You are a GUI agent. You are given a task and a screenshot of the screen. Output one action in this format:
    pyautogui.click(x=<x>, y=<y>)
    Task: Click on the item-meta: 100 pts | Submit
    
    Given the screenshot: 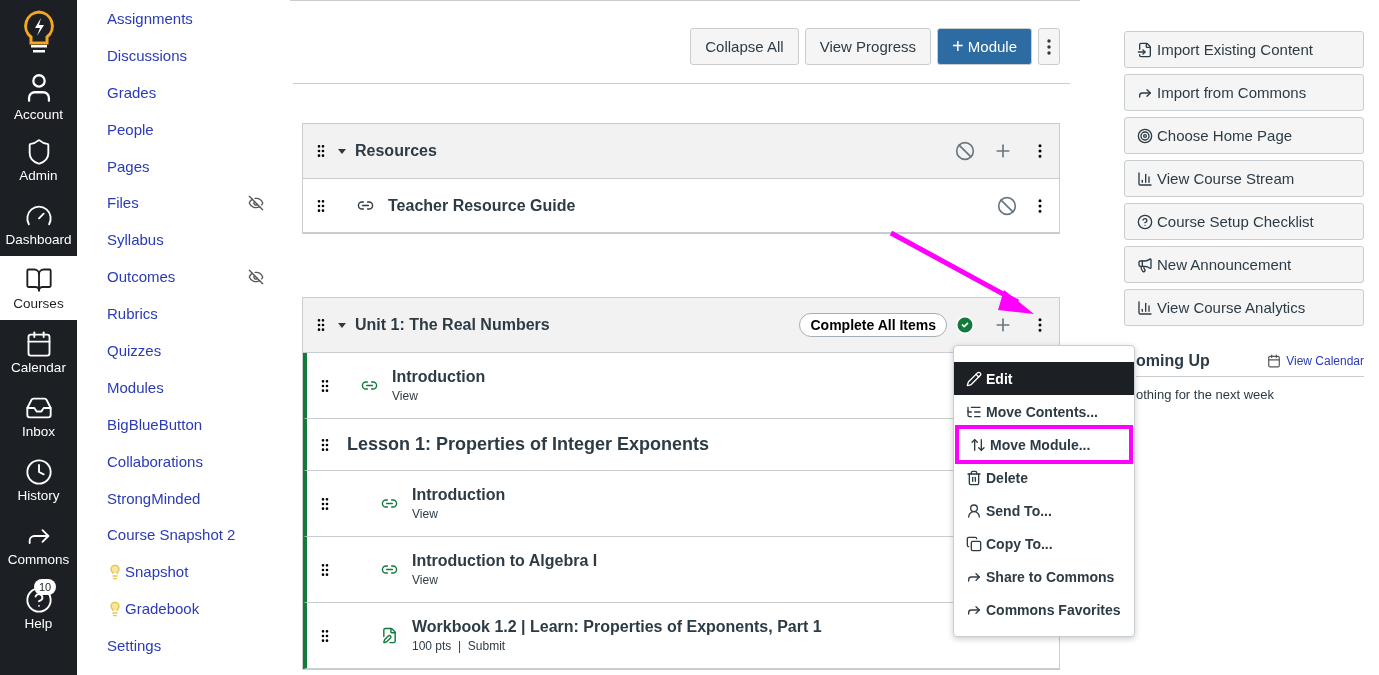 What is the action you would take?
    pyautogui.click(x=459, y=646)
    